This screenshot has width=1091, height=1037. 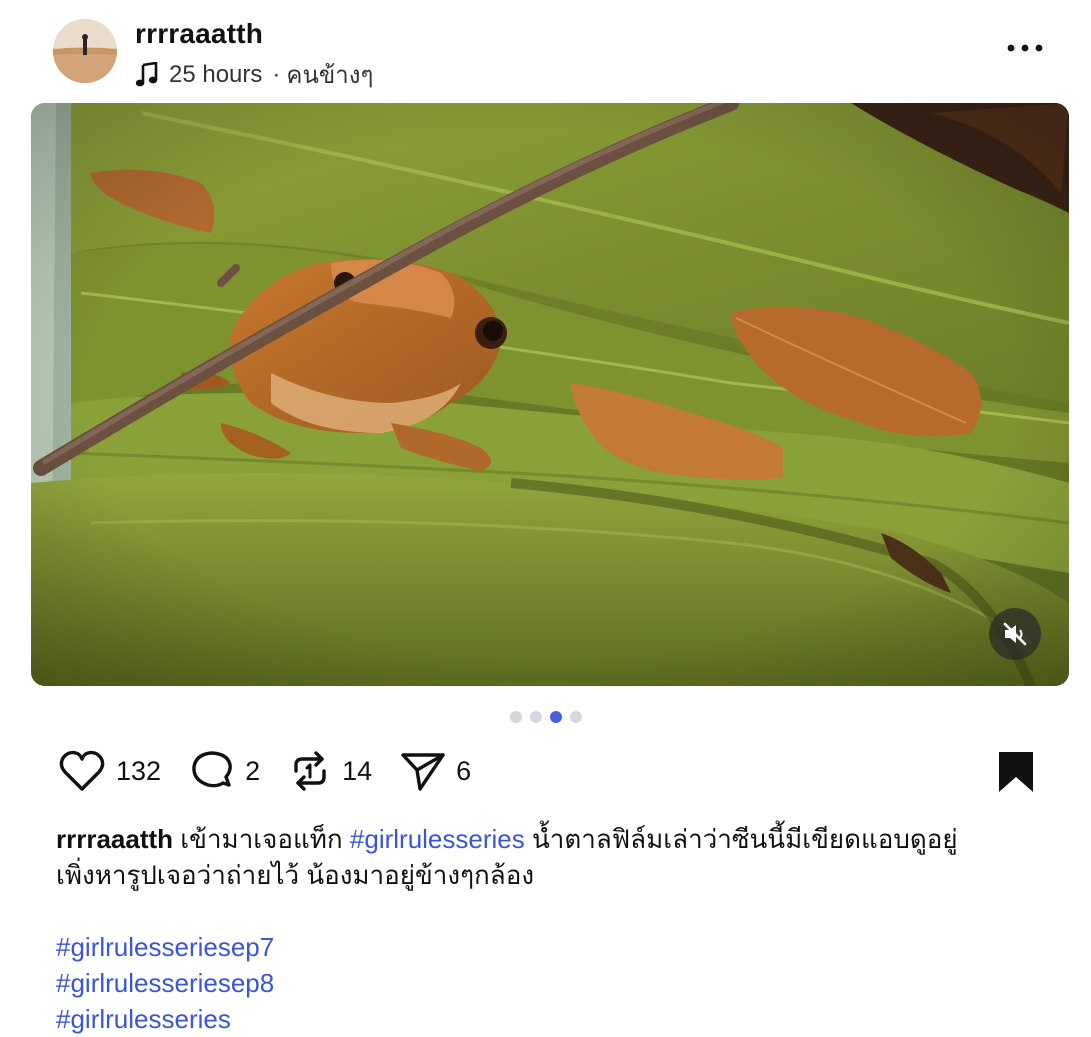 I want to click on username: rrrraaatth, so click(x=199, y=34).